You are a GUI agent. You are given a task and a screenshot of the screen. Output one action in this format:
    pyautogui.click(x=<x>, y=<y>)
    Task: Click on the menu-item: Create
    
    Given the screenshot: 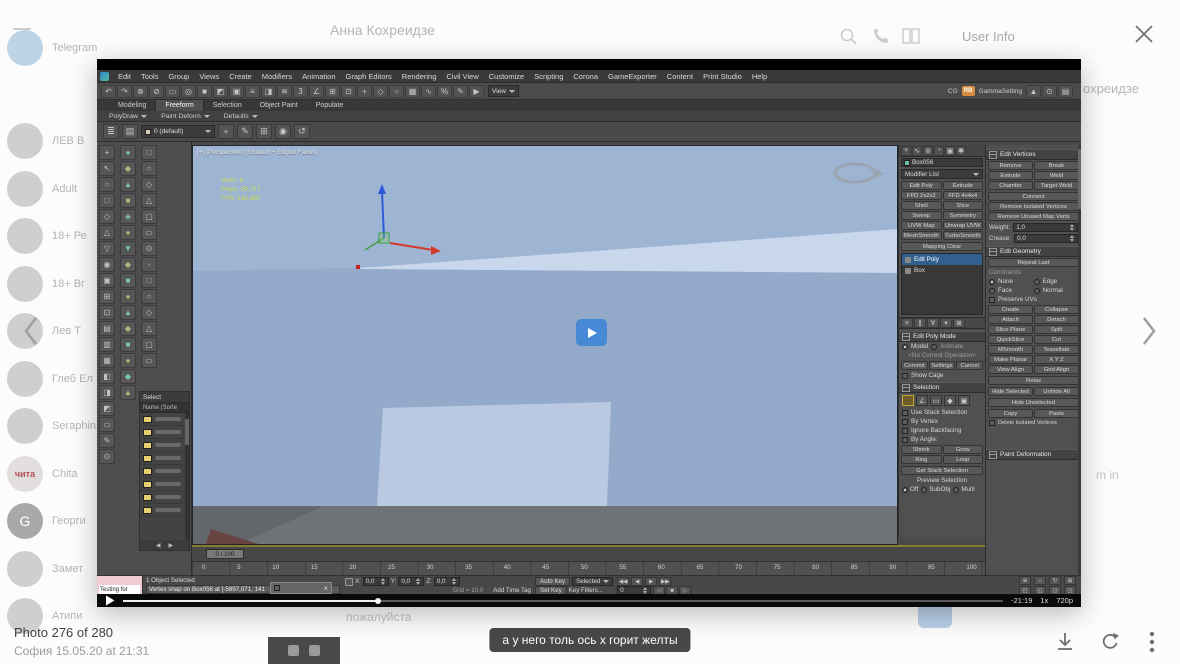 What is the action you would take?
    pyautogui.click(x=240, y=76)
    